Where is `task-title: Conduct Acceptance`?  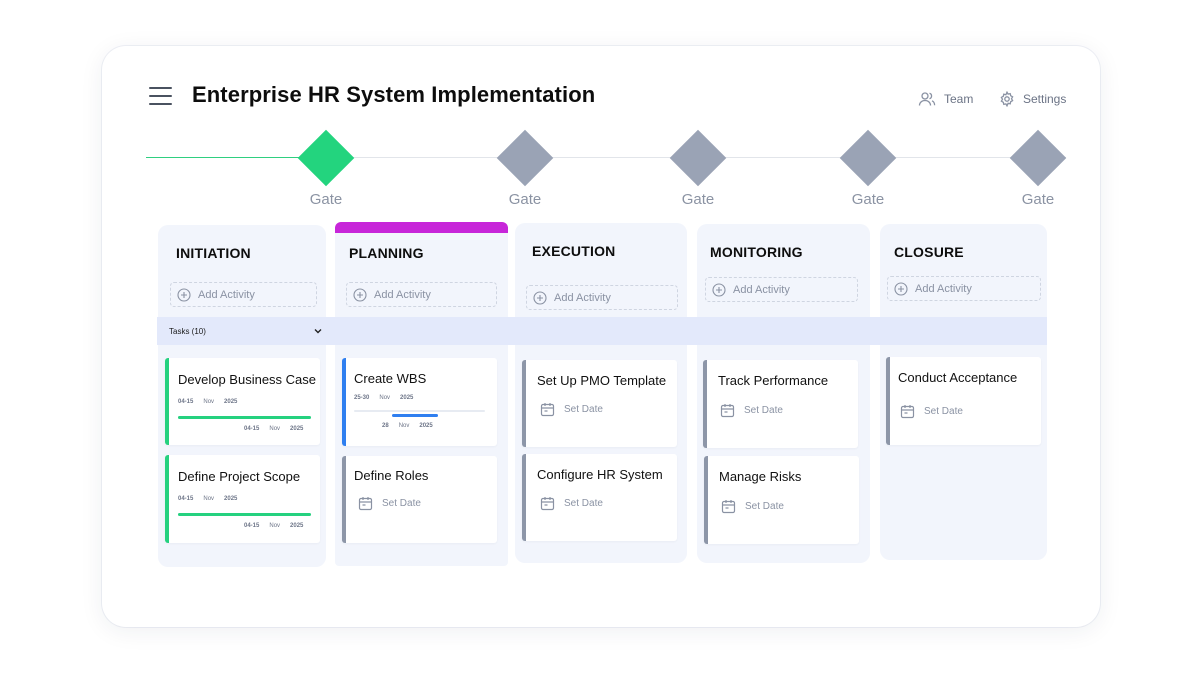
task-title: Conduct Acceptance is located at coordinates (958, 377).